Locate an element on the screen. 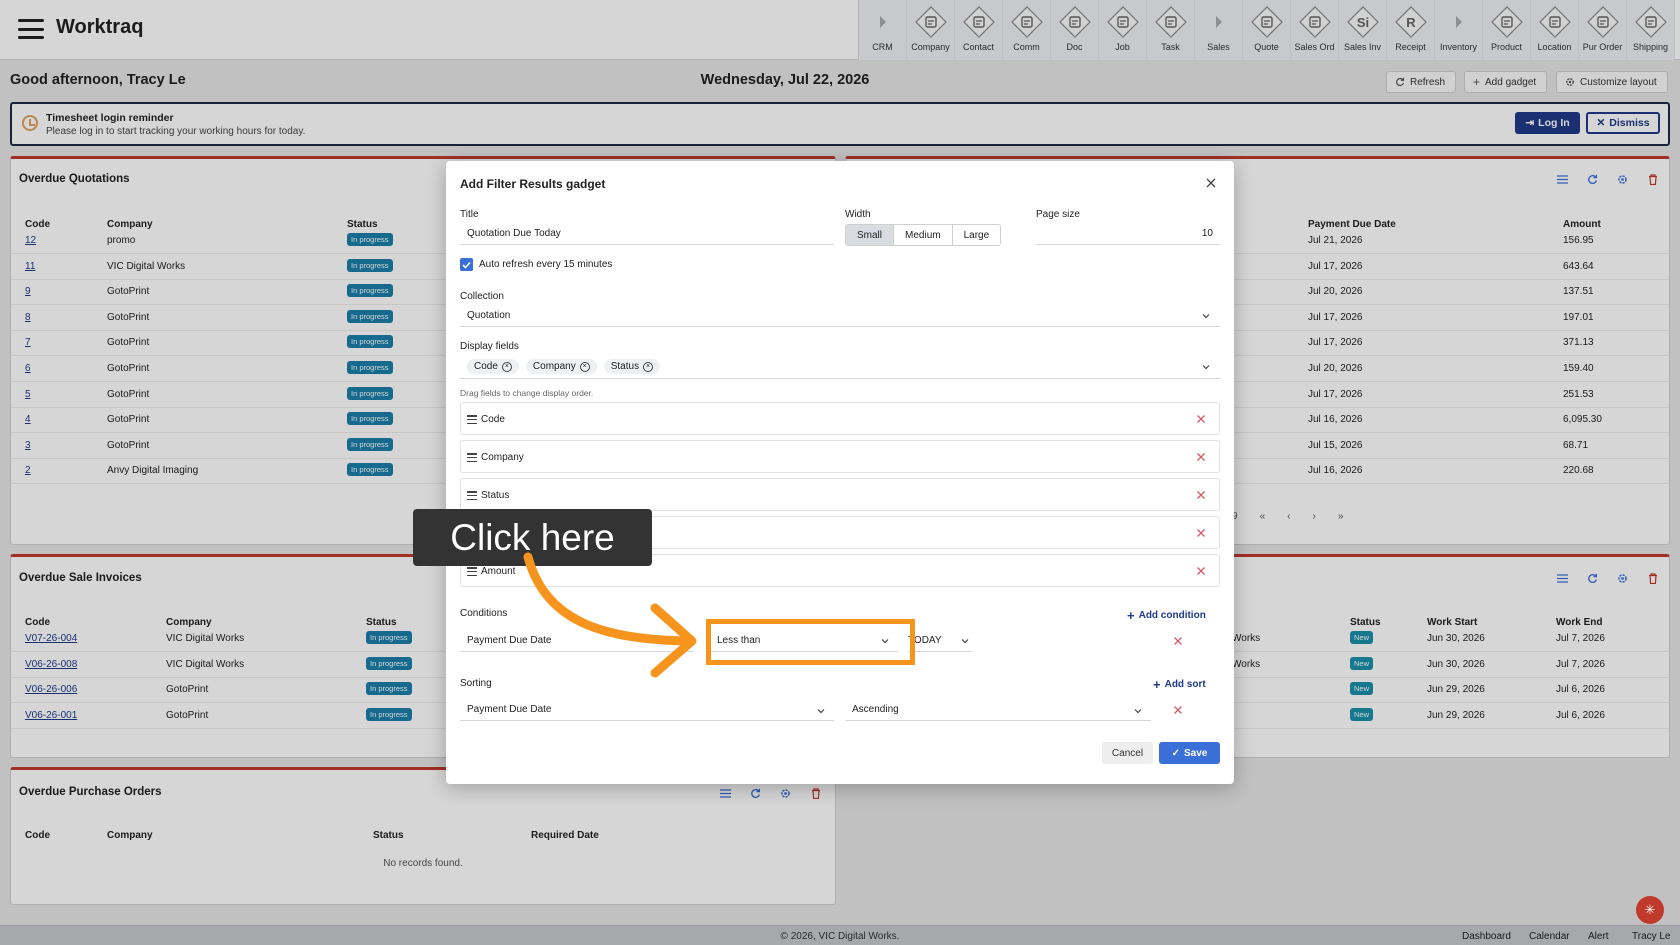 Image resolution: width=1680 pixels, height=945 pixels. pointer-arrow is located at coordinates (610, 615).